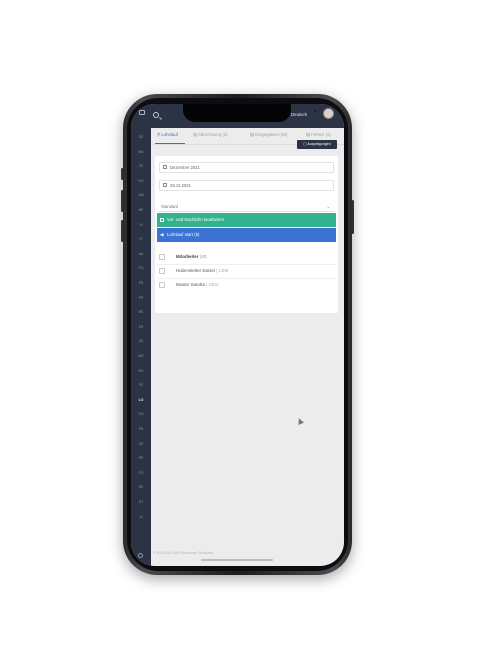 Image resolution: width=485 pixels, height=667 pixels. Describe the element at coordinates (197, 284) in the screenshot. I see `employee-name: Muster Sandra | 1004` at that location.